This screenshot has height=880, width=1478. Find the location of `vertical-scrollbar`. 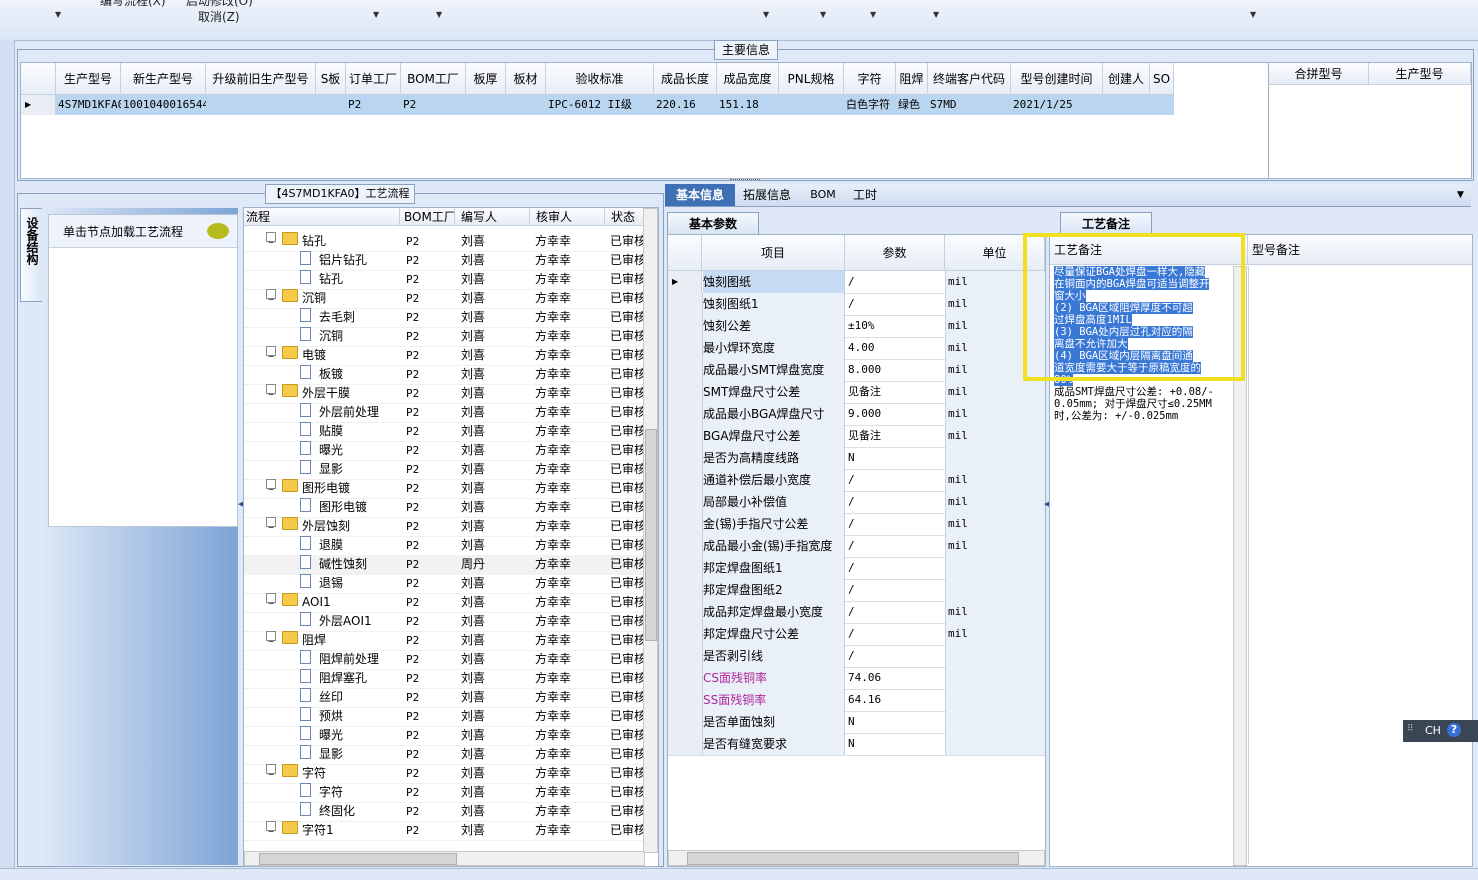

vertical-scrollbar is located at coordinates (650, 530).